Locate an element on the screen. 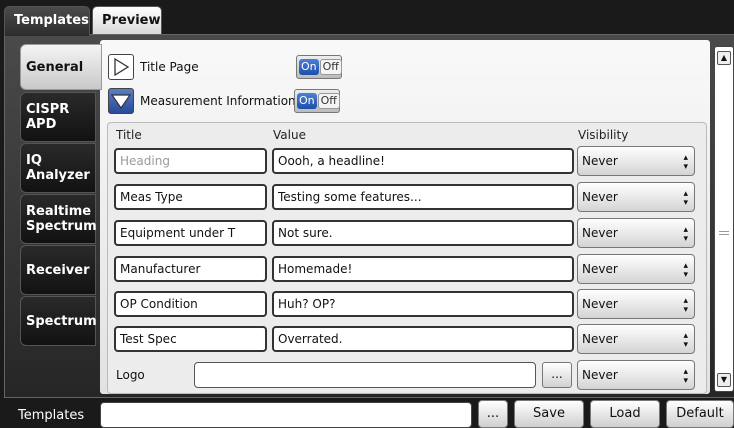  side-tab-label: Spectrum is located at coordinates (61, 321).